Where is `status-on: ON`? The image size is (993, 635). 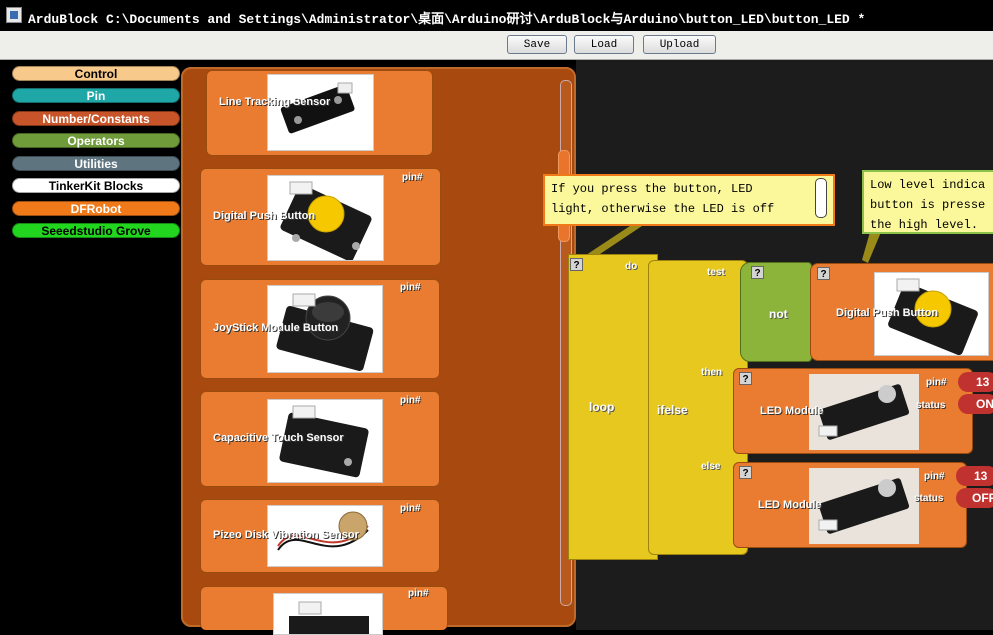
status-on: ON is located at coordinates (975, 404).